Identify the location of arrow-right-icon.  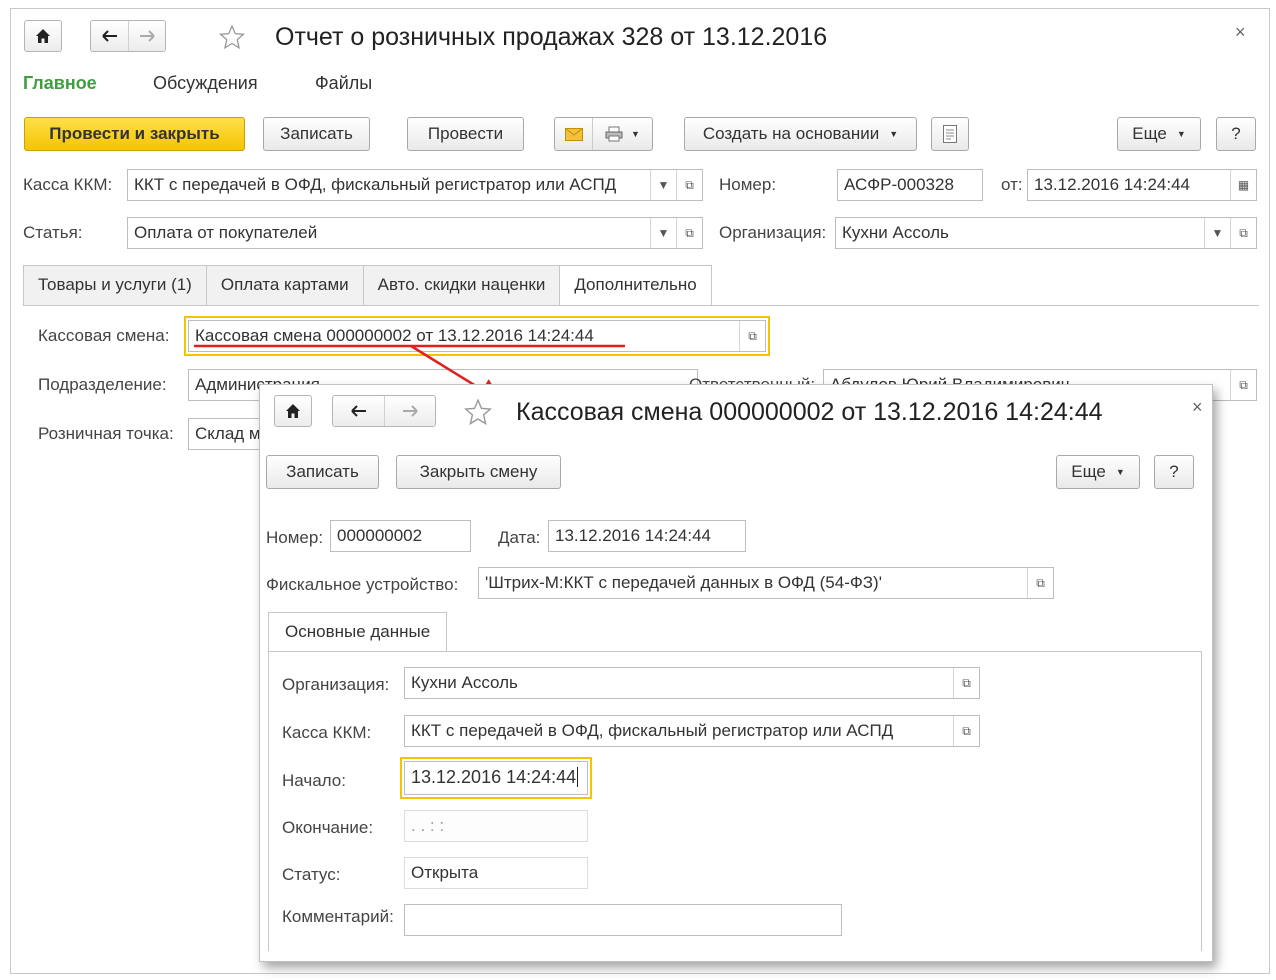
(410, 411).